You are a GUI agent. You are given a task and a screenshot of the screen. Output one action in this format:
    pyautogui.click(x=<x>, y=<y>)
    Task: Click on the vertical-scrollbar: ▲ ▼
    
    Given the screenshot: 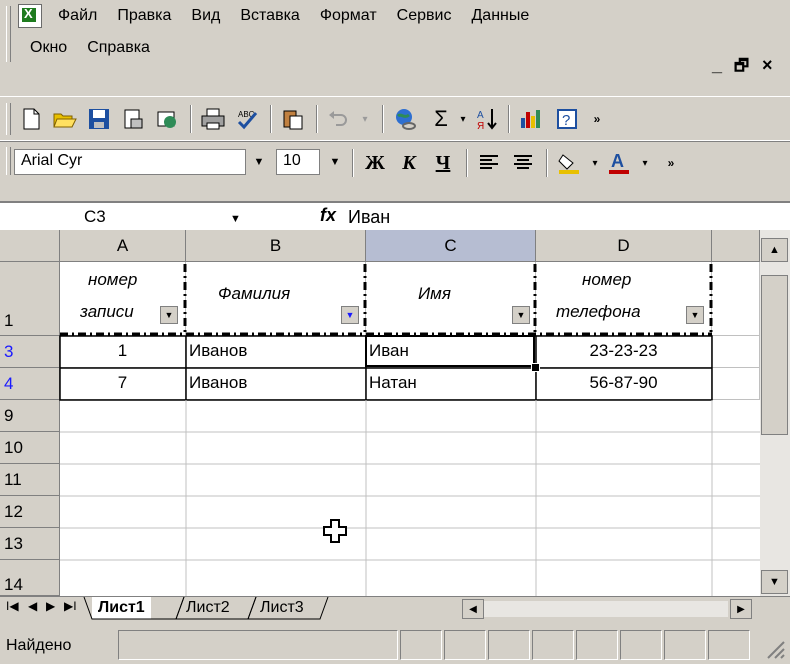 What is the action you would take?
    pyautogui.click(x=775, y=413)
    